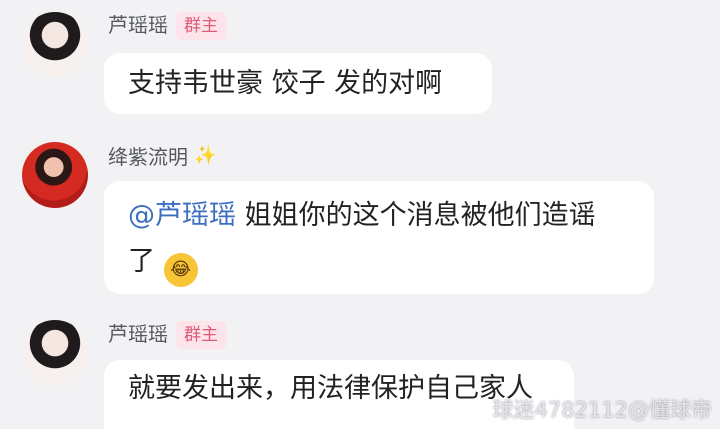 The width and height of the screenshot is (720, 429). What do you see at coordinates (141, 261) in the screenshot?
I see `message-text: 了` at bounding box center [141, 261].